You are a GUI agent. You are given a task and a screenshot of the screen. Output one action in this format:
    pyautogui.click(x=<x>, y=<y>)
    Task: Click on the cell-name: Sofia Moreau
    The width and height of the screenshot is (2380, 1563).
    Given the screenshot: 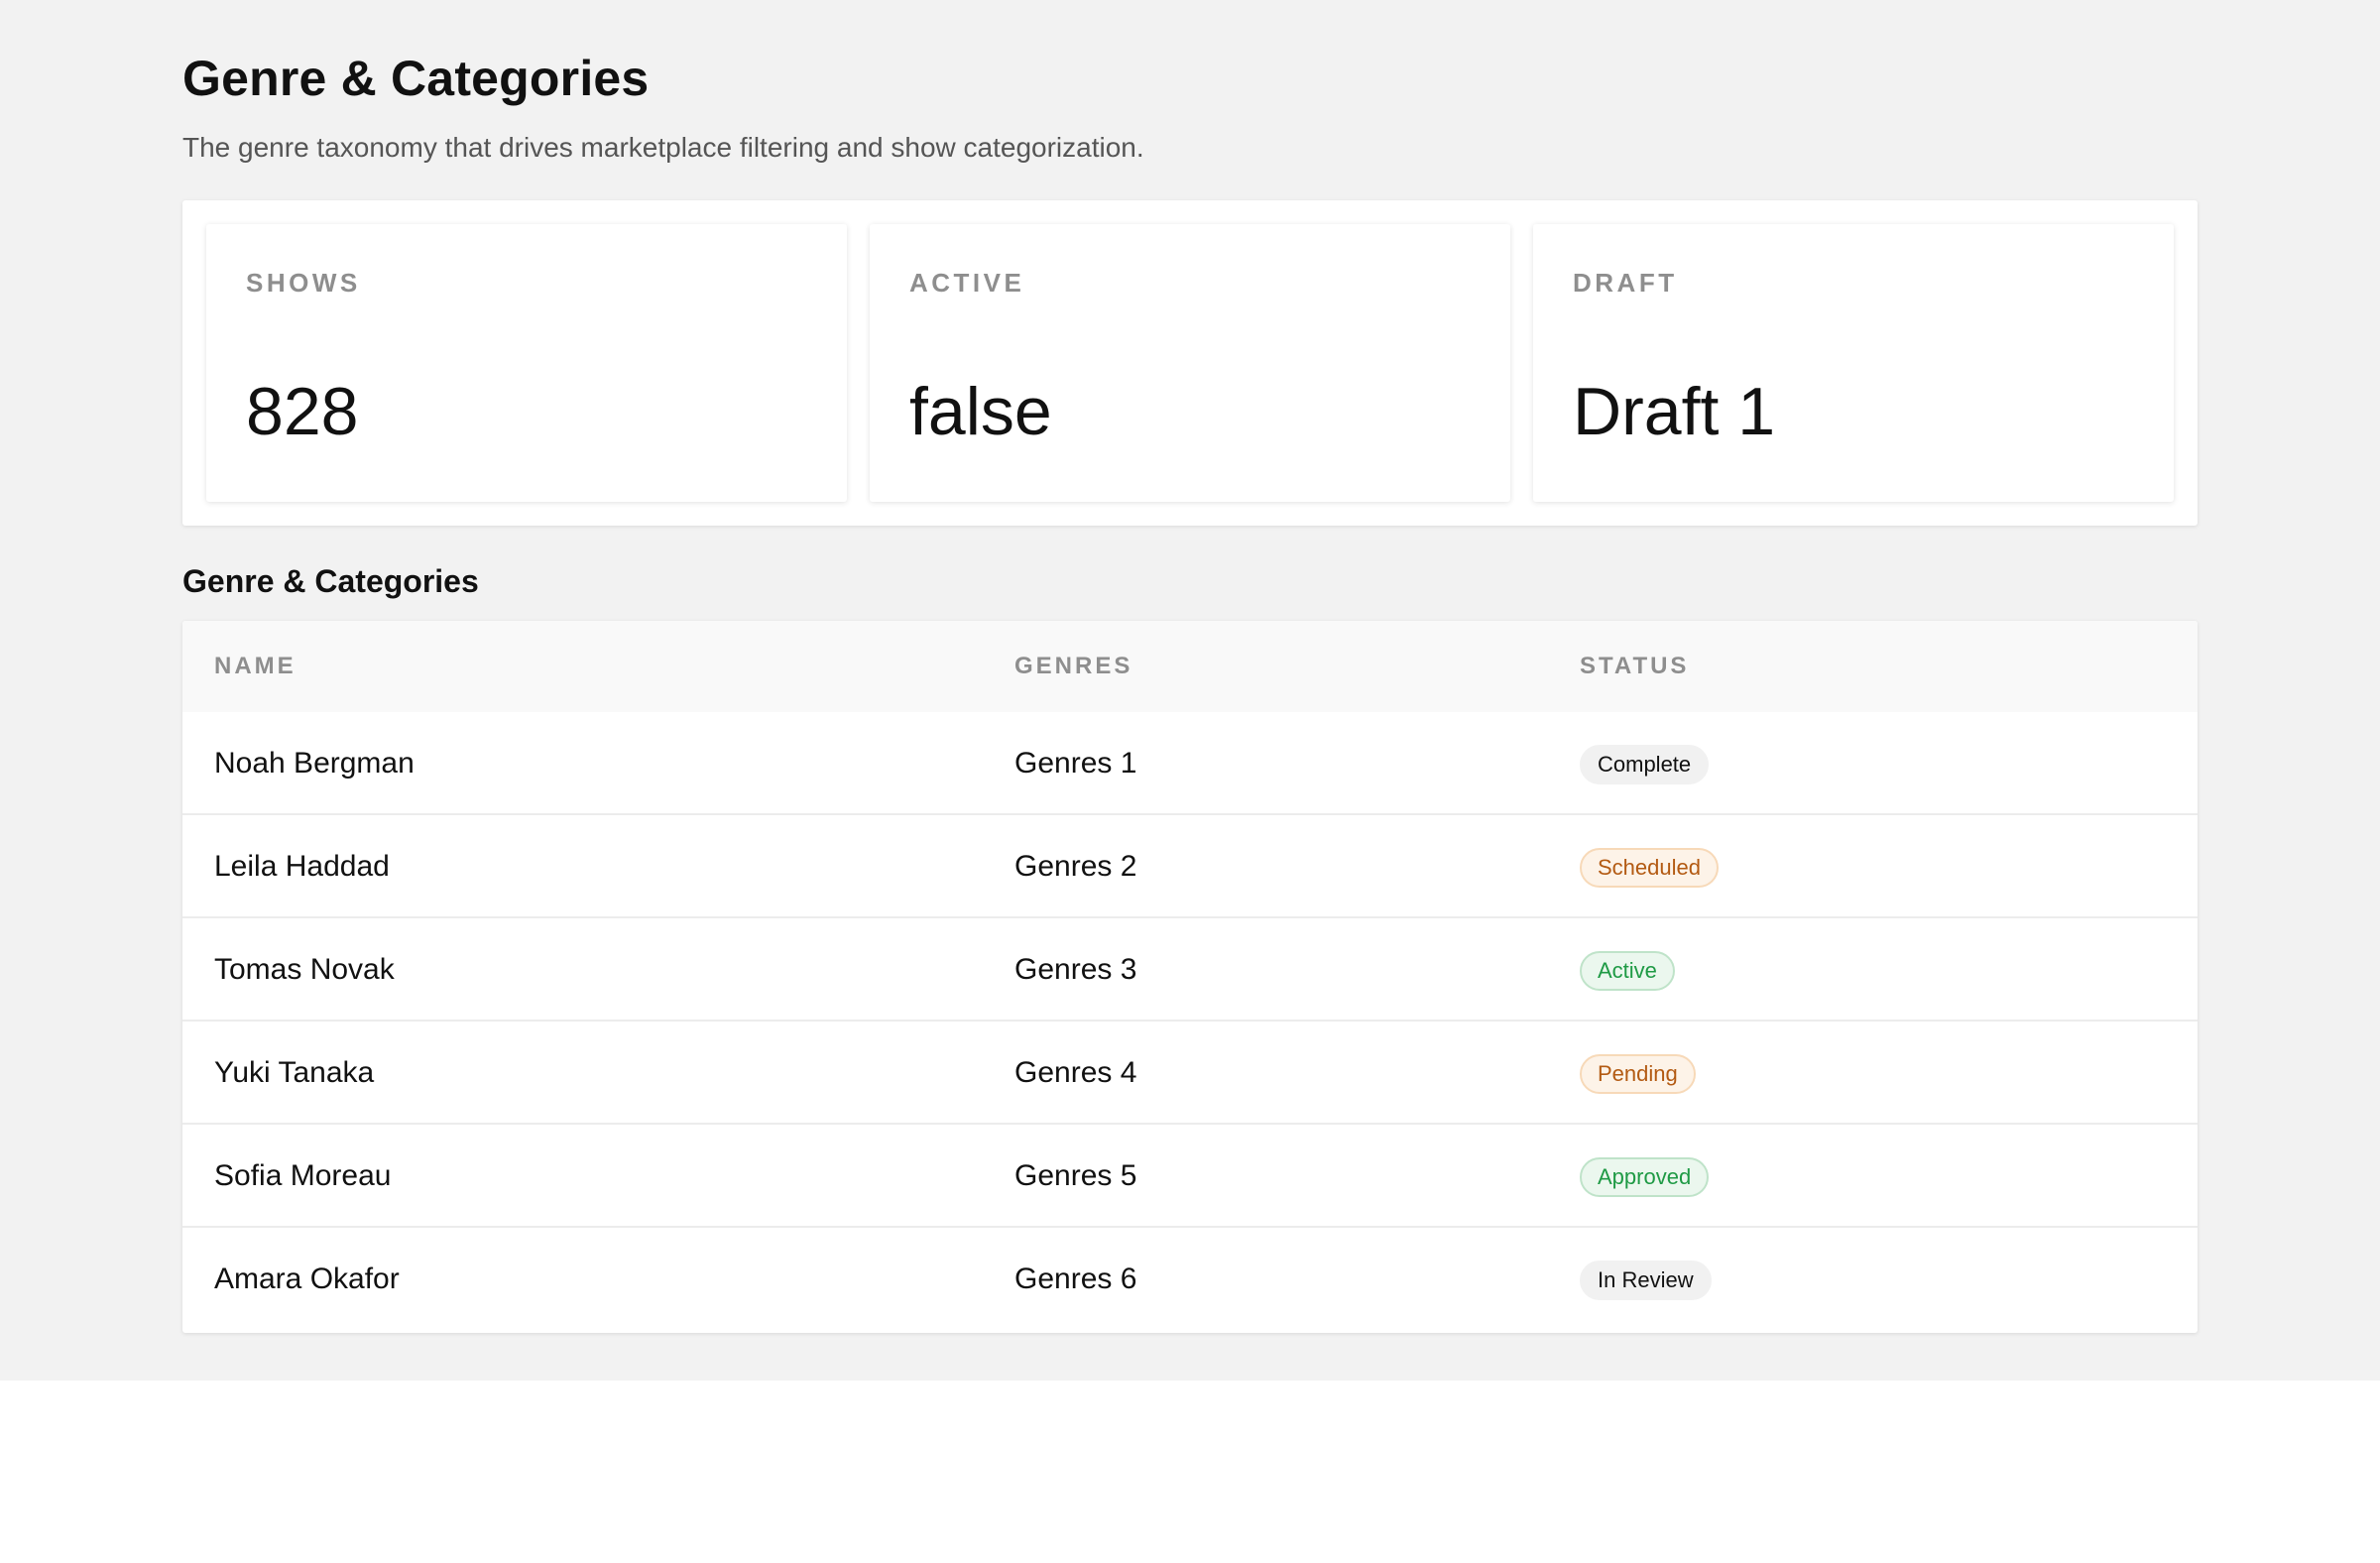 What is the action you would take?
    pyautogui.click(x=303, y=1175)
    